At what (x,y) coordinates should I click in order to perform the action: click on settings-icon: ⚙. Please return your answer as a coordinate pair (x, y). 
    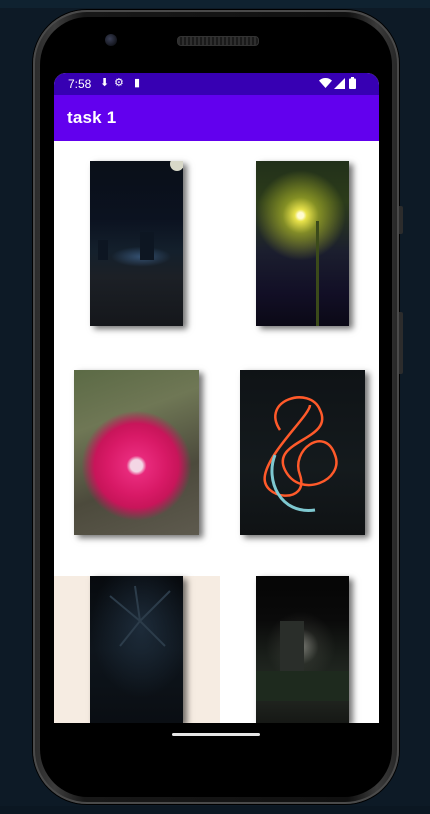
    Looking at the image, I should click on (119, 83).